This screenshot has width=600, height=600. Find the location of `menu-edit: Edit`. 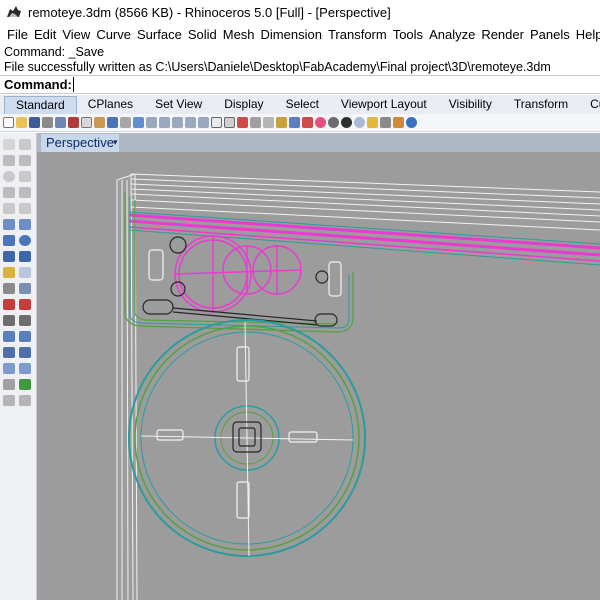

menu-edit: Edit is located at coordinates (45, 34).